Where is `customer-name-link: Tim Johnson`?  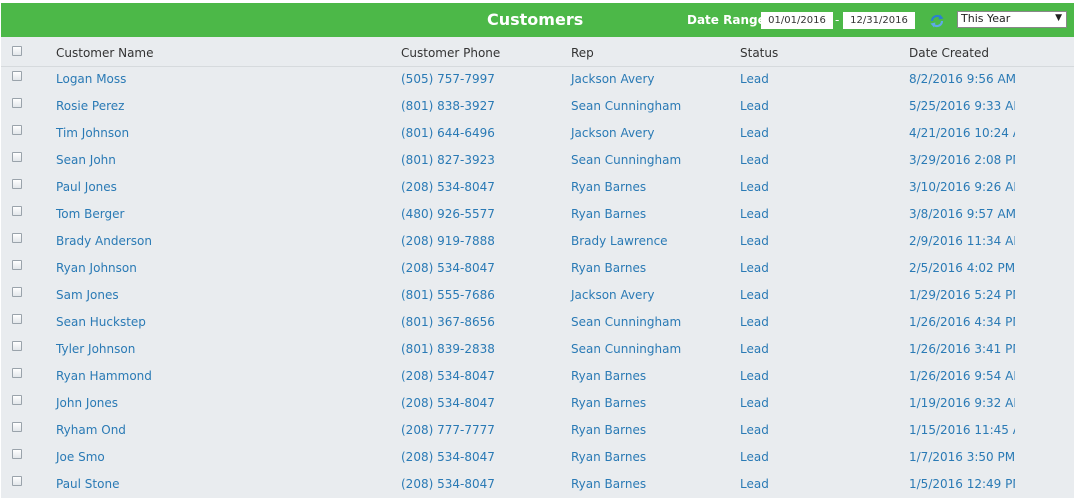 customer-name-link: Tim Johnson is located at coordinates (92, 133).